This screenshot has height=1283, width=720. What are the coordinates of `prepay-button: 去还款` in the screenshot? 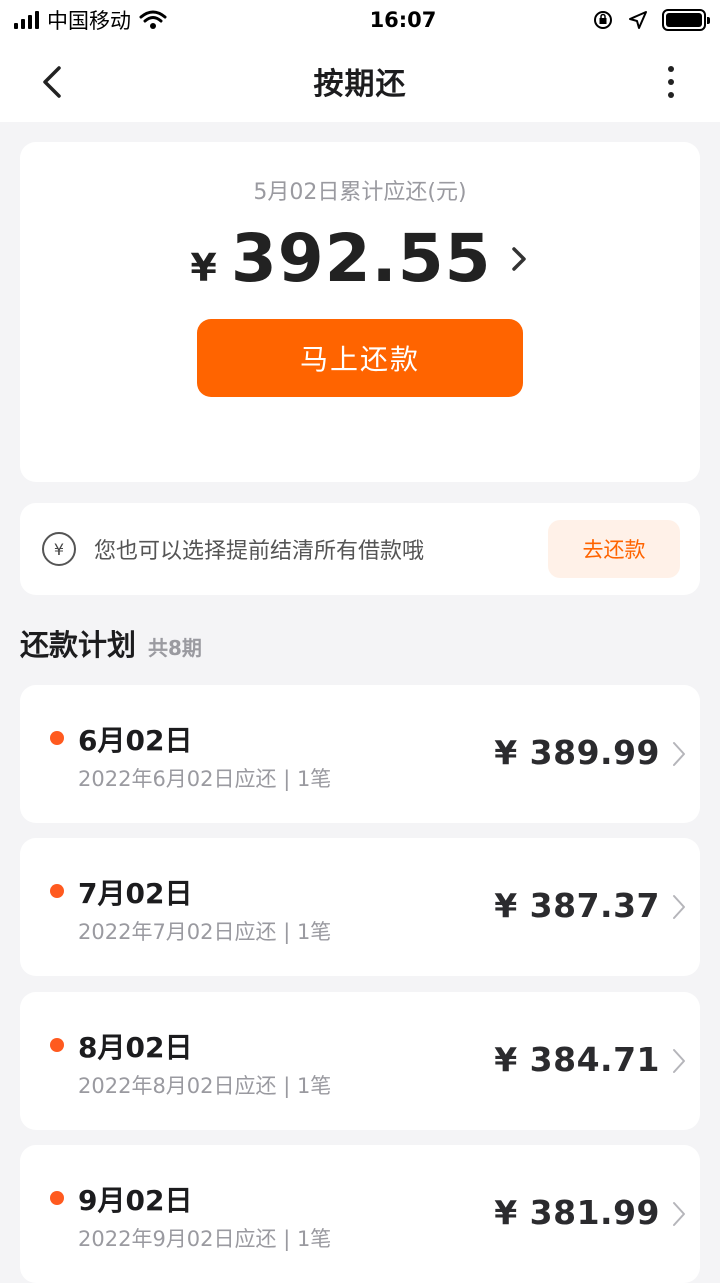 It's located at (614, 549).